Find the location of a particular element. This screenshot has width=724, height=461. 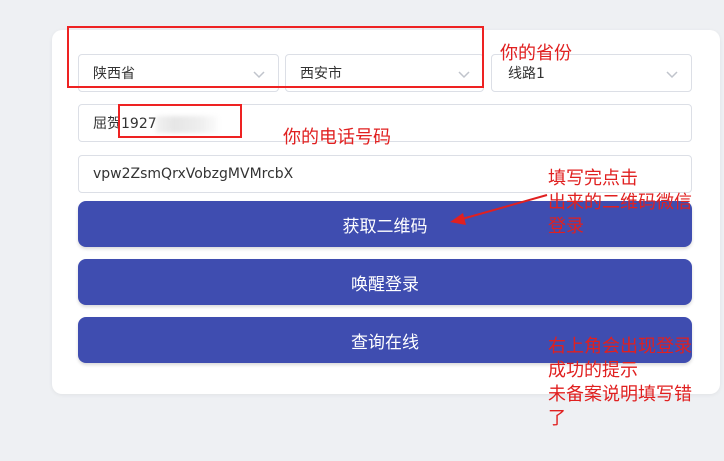

phone-annotation: 你的电话号码 is located at coordinates (337, 137).